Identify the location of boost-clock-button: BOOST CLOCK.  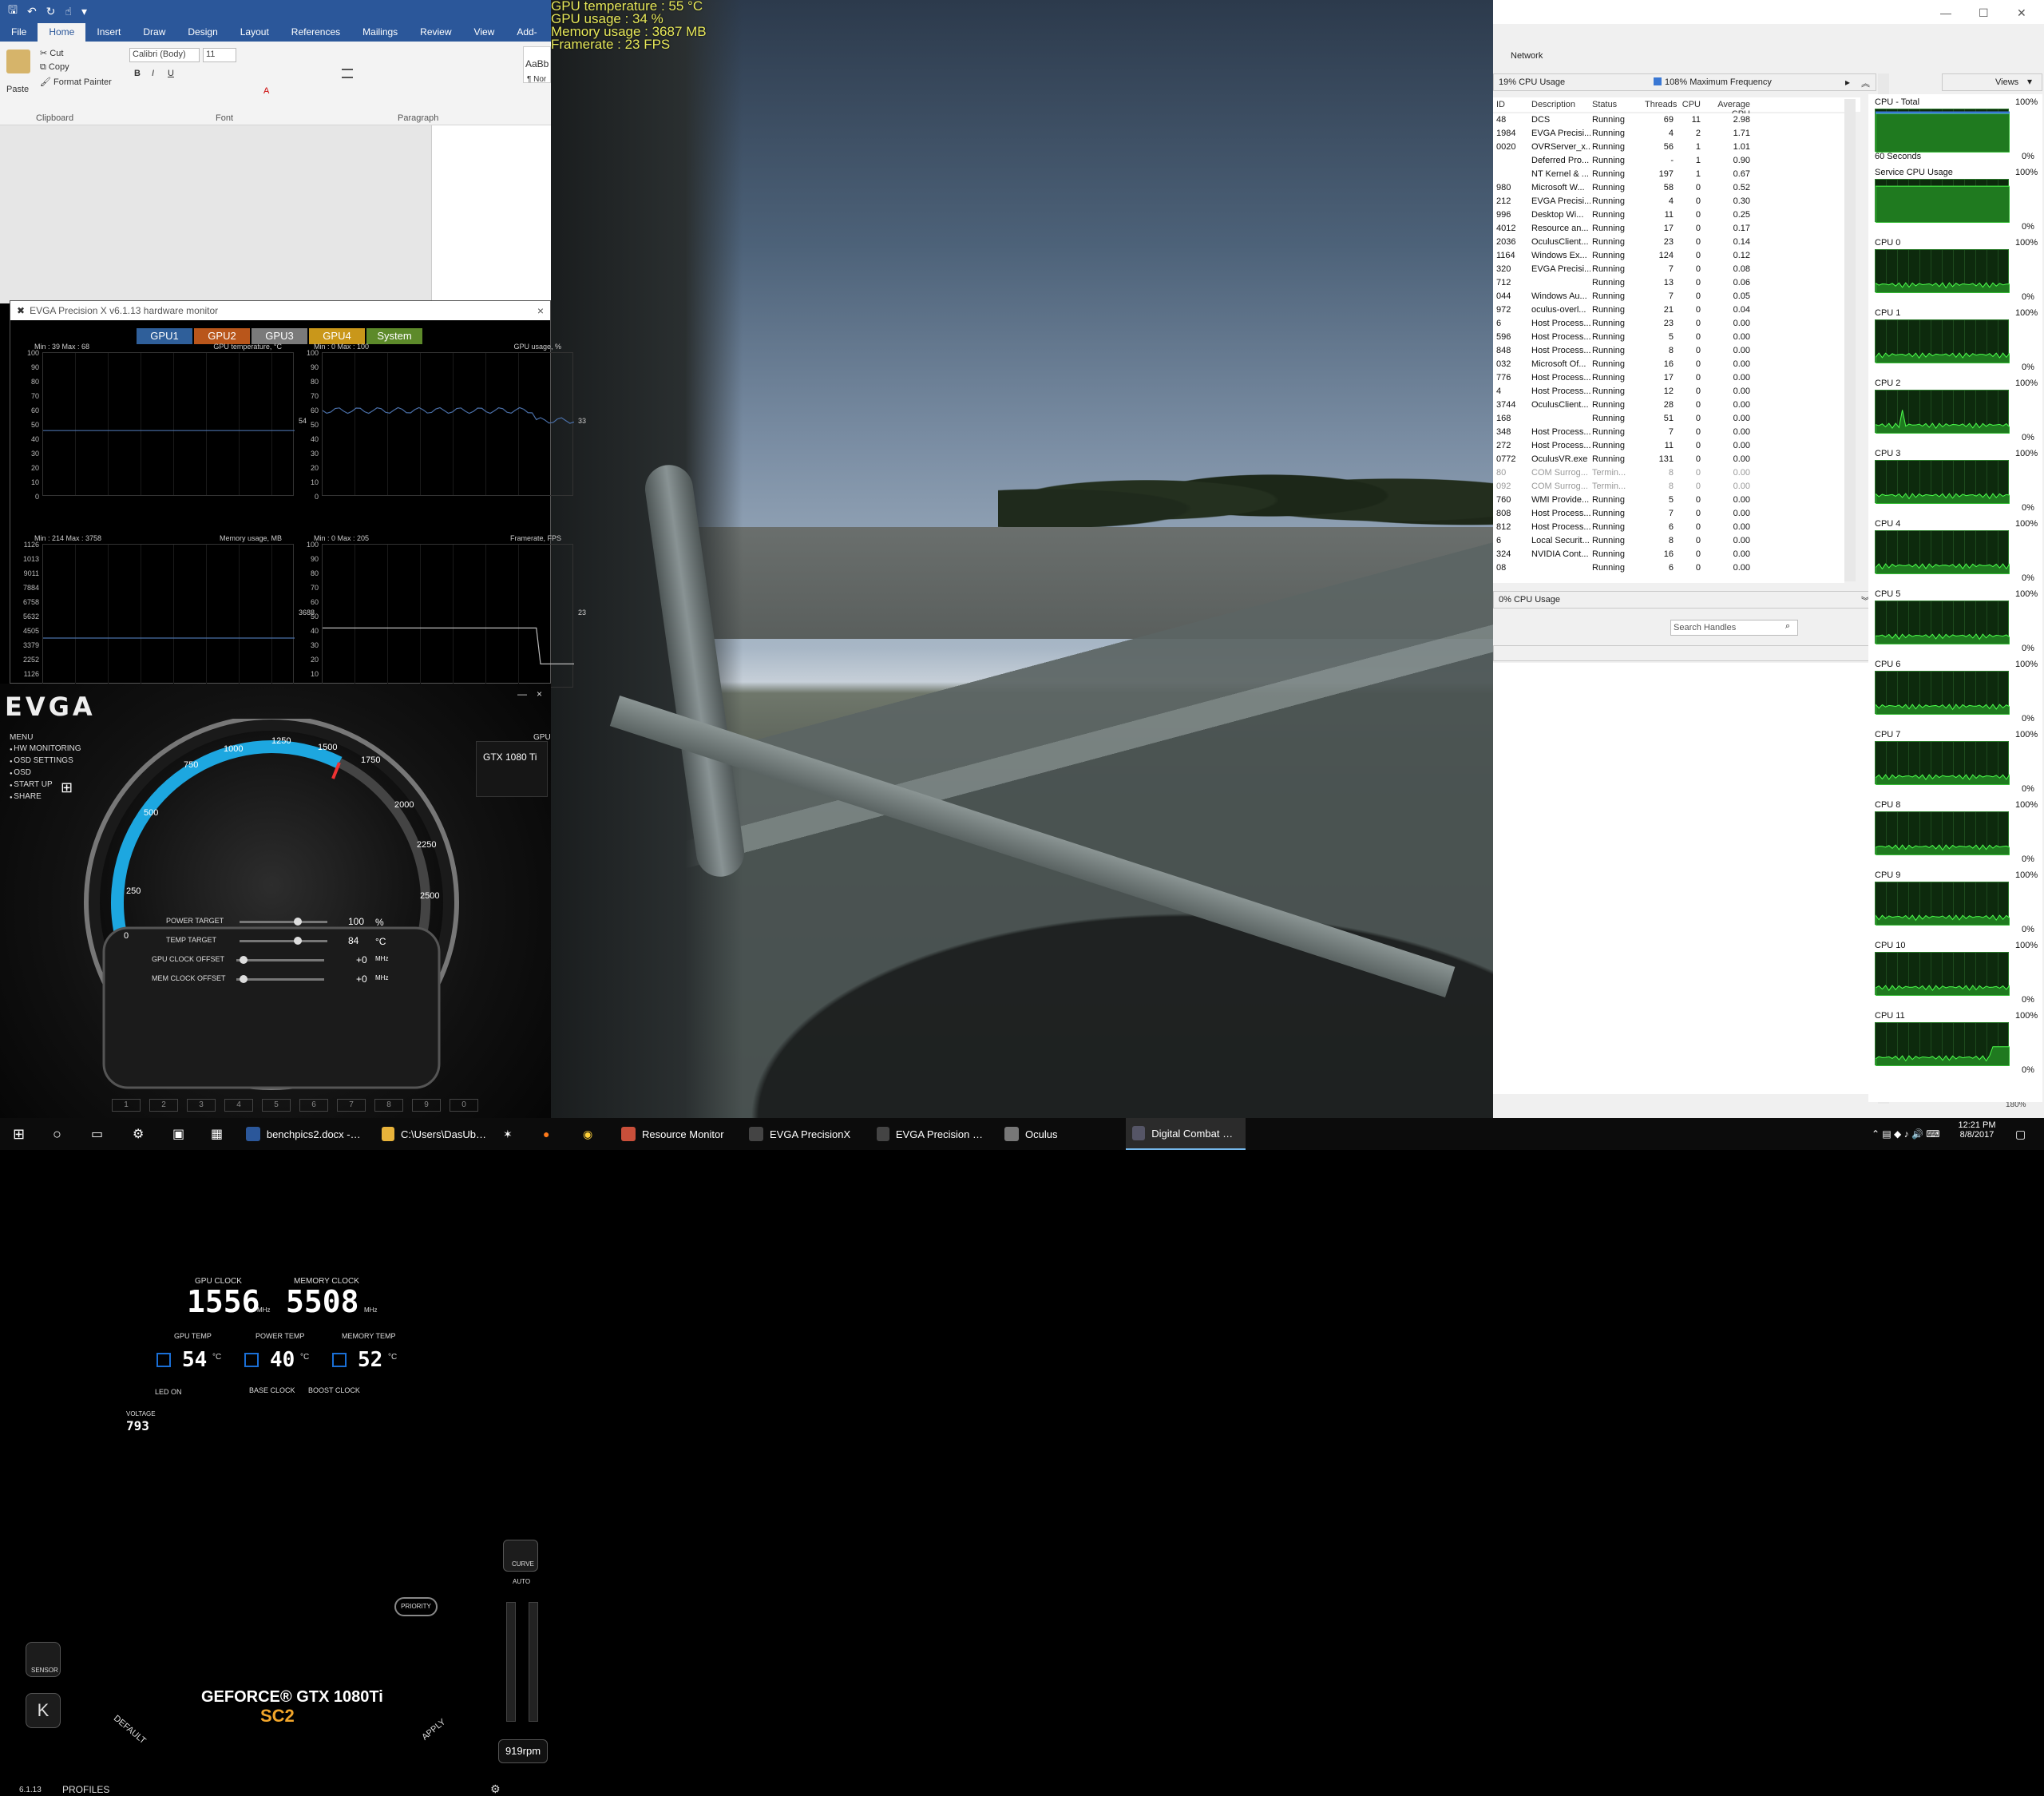
(334, 1390).